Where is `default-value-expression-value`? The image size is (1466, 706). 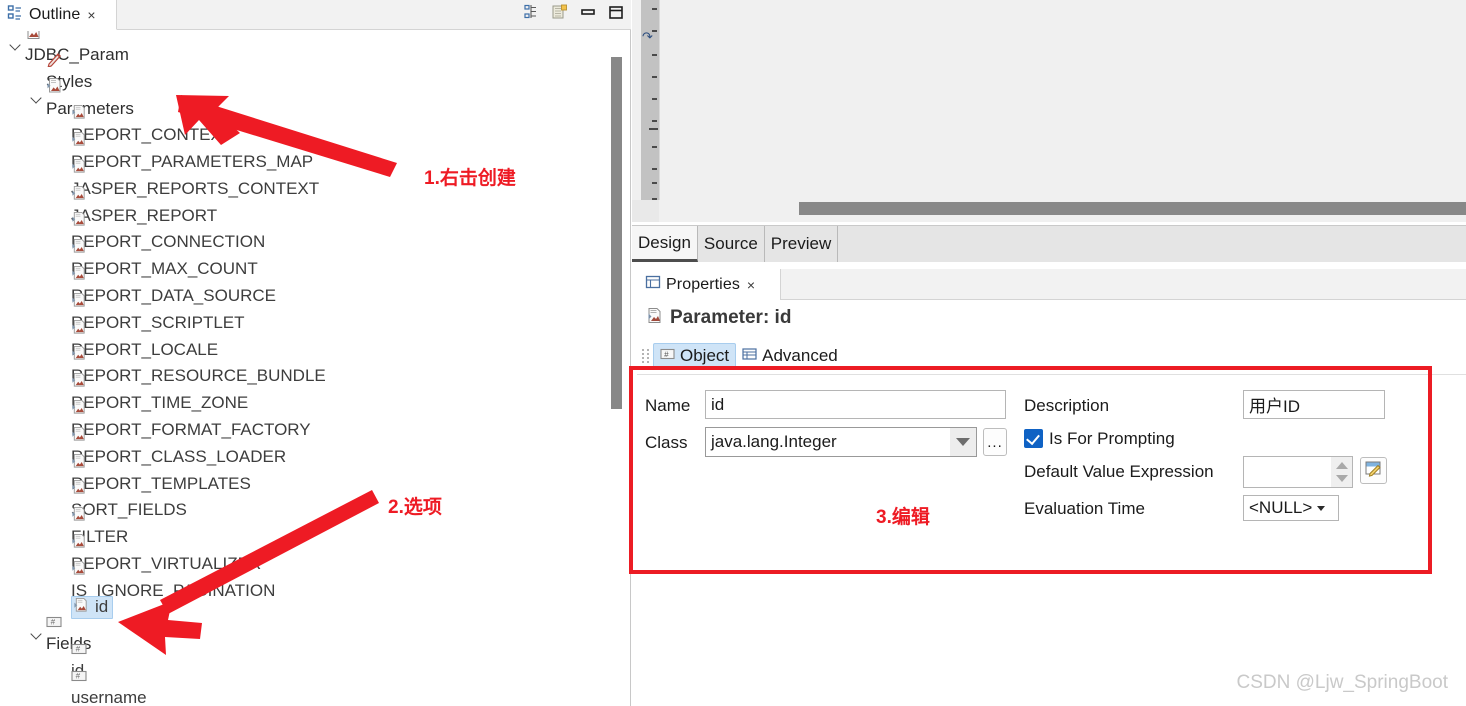
default-value-expression-value is located at coordinates (1287, 472).